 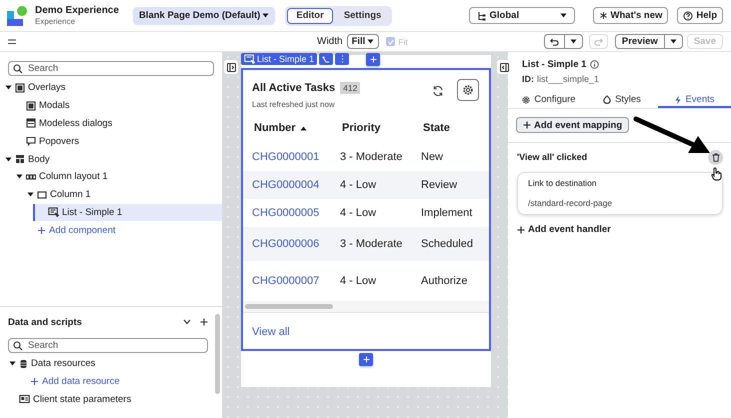 I want to click on tree-item: Data resources, so click(x=108, y=364).